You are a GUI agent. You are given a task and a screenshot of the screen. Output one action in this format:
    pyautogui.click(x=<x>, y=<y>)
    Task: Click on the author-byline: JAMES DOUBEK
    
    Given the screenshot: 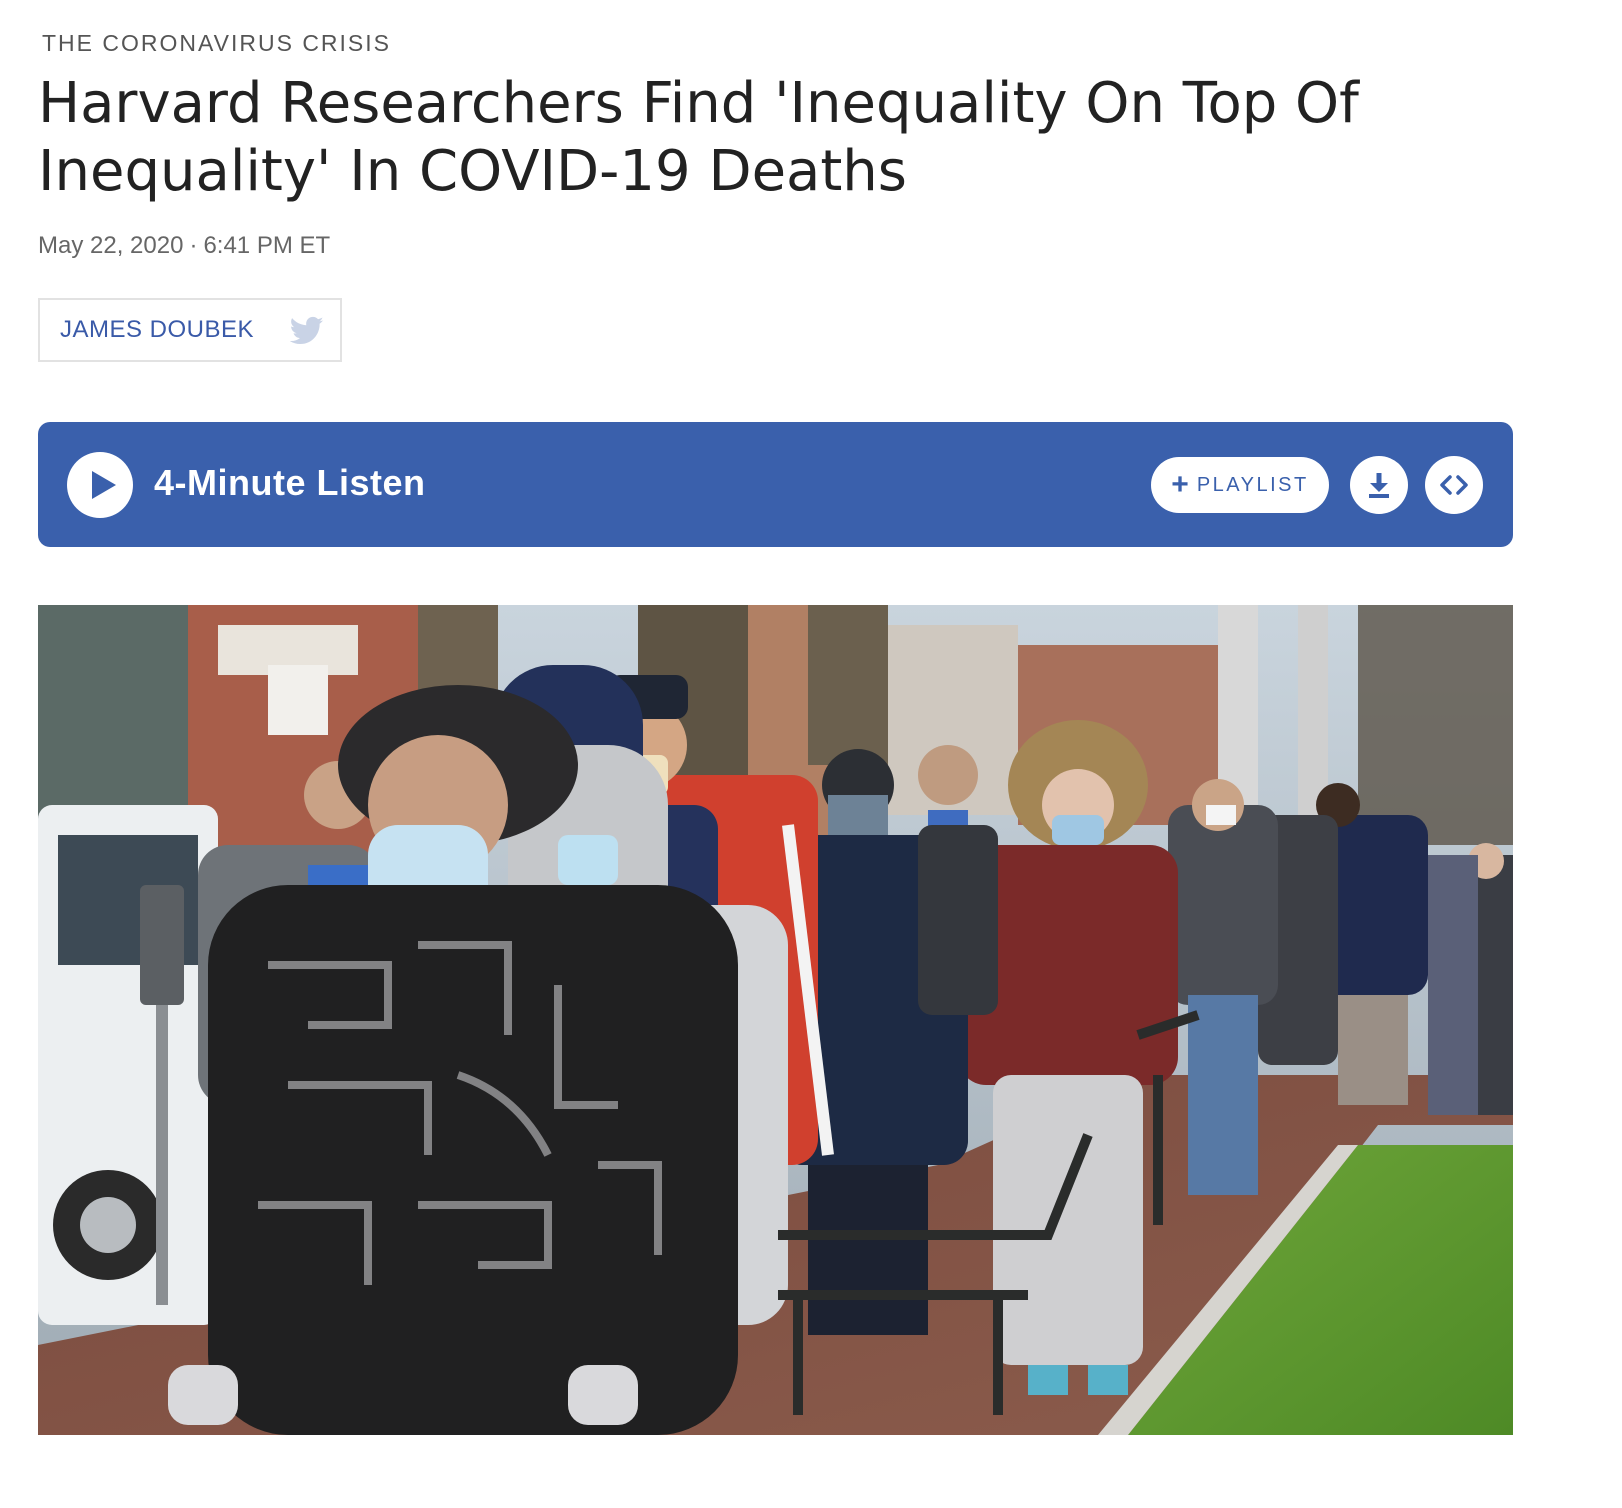 What is the action you would take?
    pyautogui.click(x=190, y=330)
    